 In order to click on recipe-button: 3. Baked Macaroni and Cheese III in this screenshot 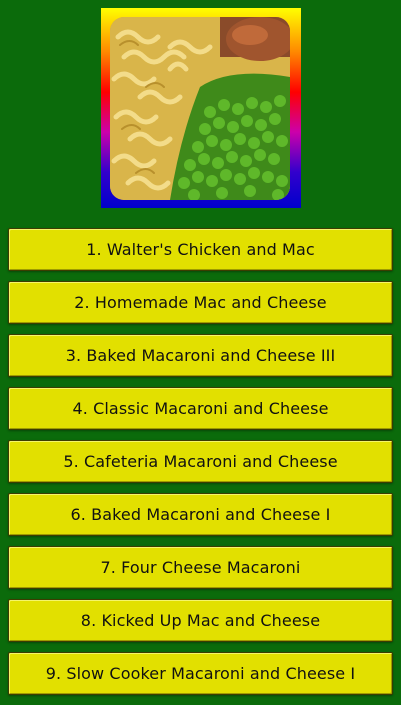, I will do `click(200, 355)`.